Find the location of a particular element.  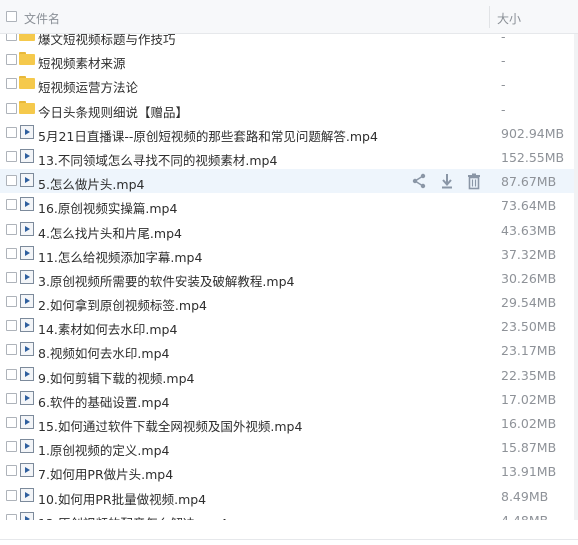

column-header-name: 文件名 is located at coordinates (42, 18).